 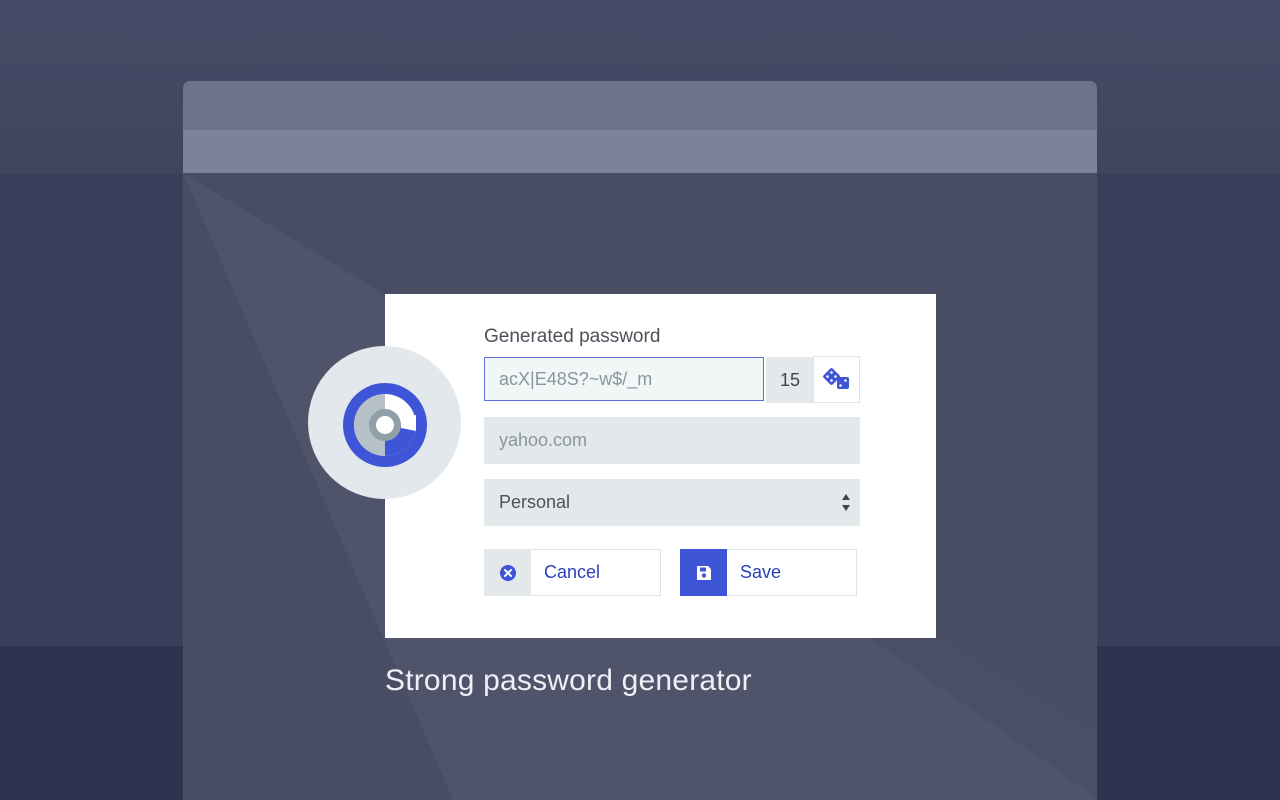 What do you see at coordinates (672, 440) in the screenshot?
I see `site-input: yahoo.com` at bounding box center [672, 440].